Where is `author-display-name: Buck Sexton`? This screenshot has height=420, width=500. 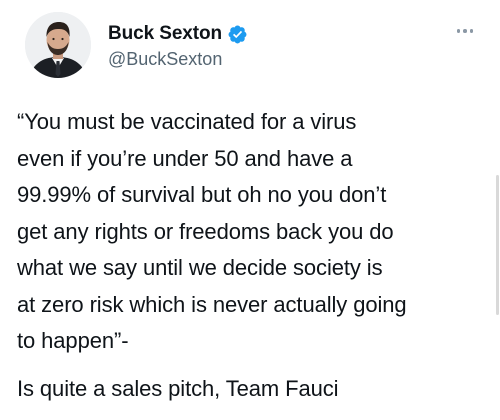
author-display-name: Buck Sexton is located at coordinates (165, 34).